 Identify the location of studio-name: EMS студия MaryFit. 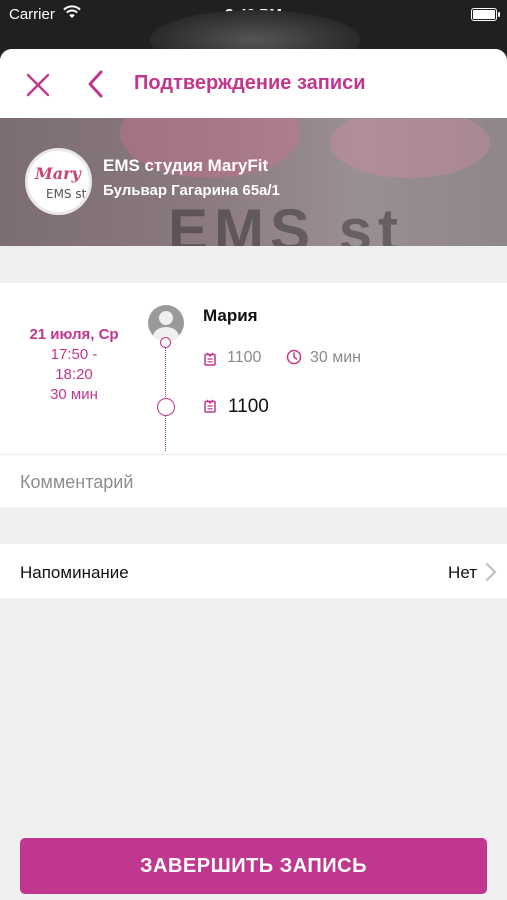
(186, 165).